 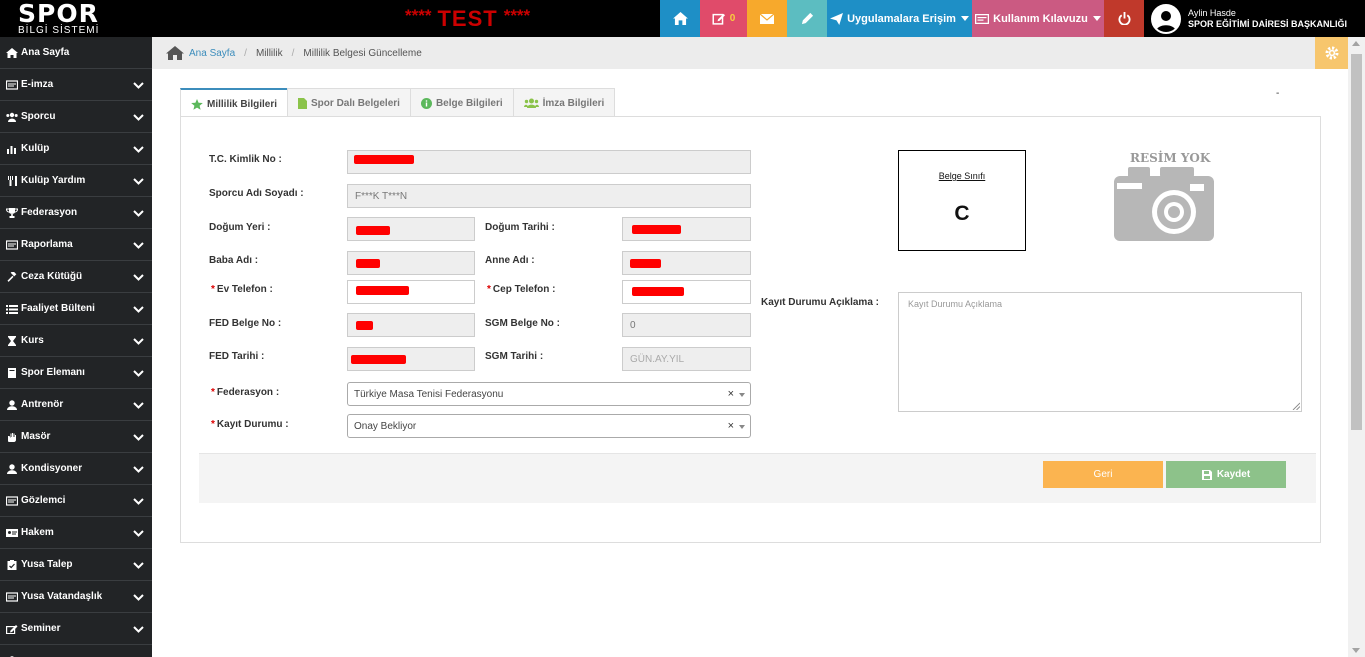 What do you see at coordinates (12, 340) in the screenshot?
I see `hourglass-icon` at bounding box center [12, 340].